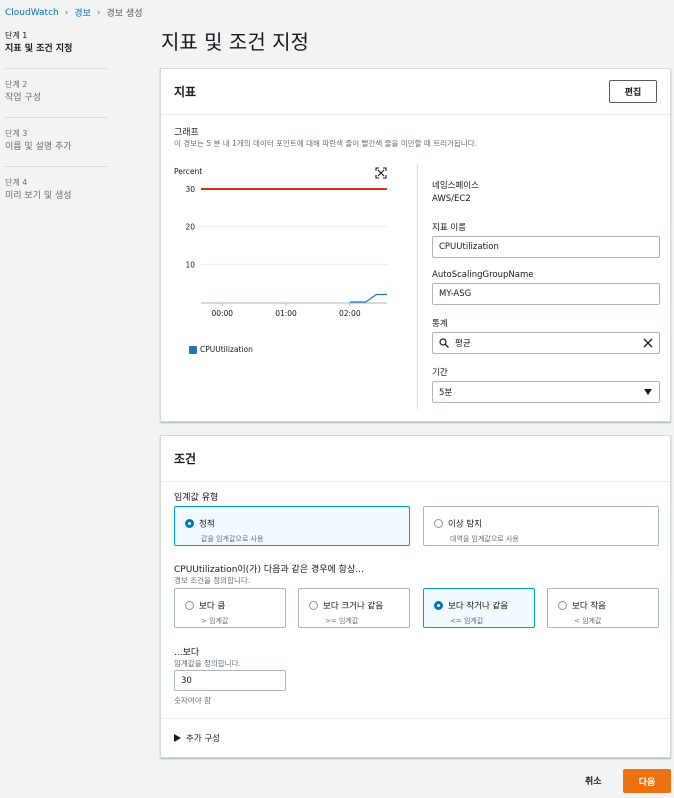 This screenshot has width=674, height=798. Describe the element at coordinates (484, 539) in the screenshot. I see `tile-desc: 대역을 임계값으로 사용` at that location.